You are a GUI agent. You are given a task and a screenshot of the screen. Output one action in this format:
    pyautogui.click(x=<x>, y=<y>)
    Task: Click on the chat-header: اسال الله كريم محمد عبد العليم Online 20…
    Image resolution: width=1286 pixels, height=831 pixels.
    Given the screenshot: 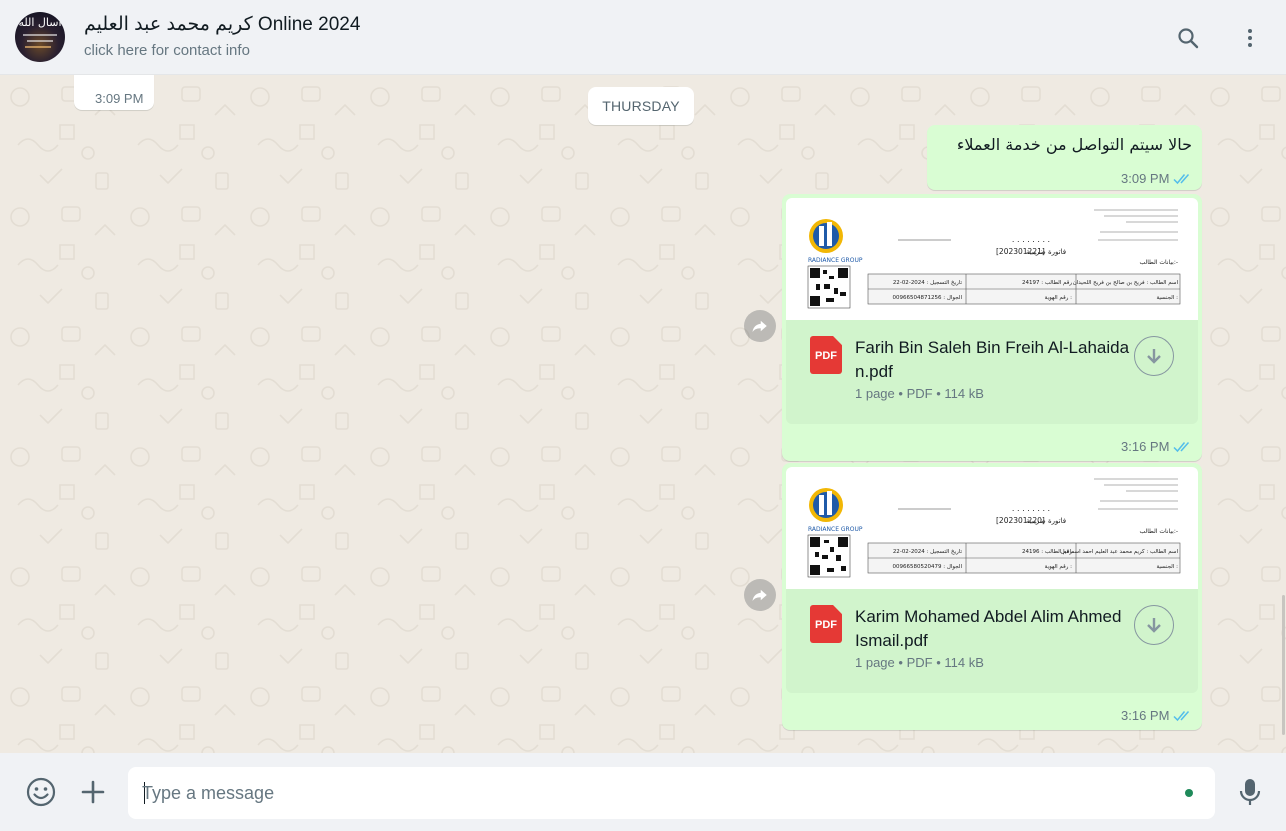 What is the action you would take?
    pyautogui.click(x=643, y=37)
    